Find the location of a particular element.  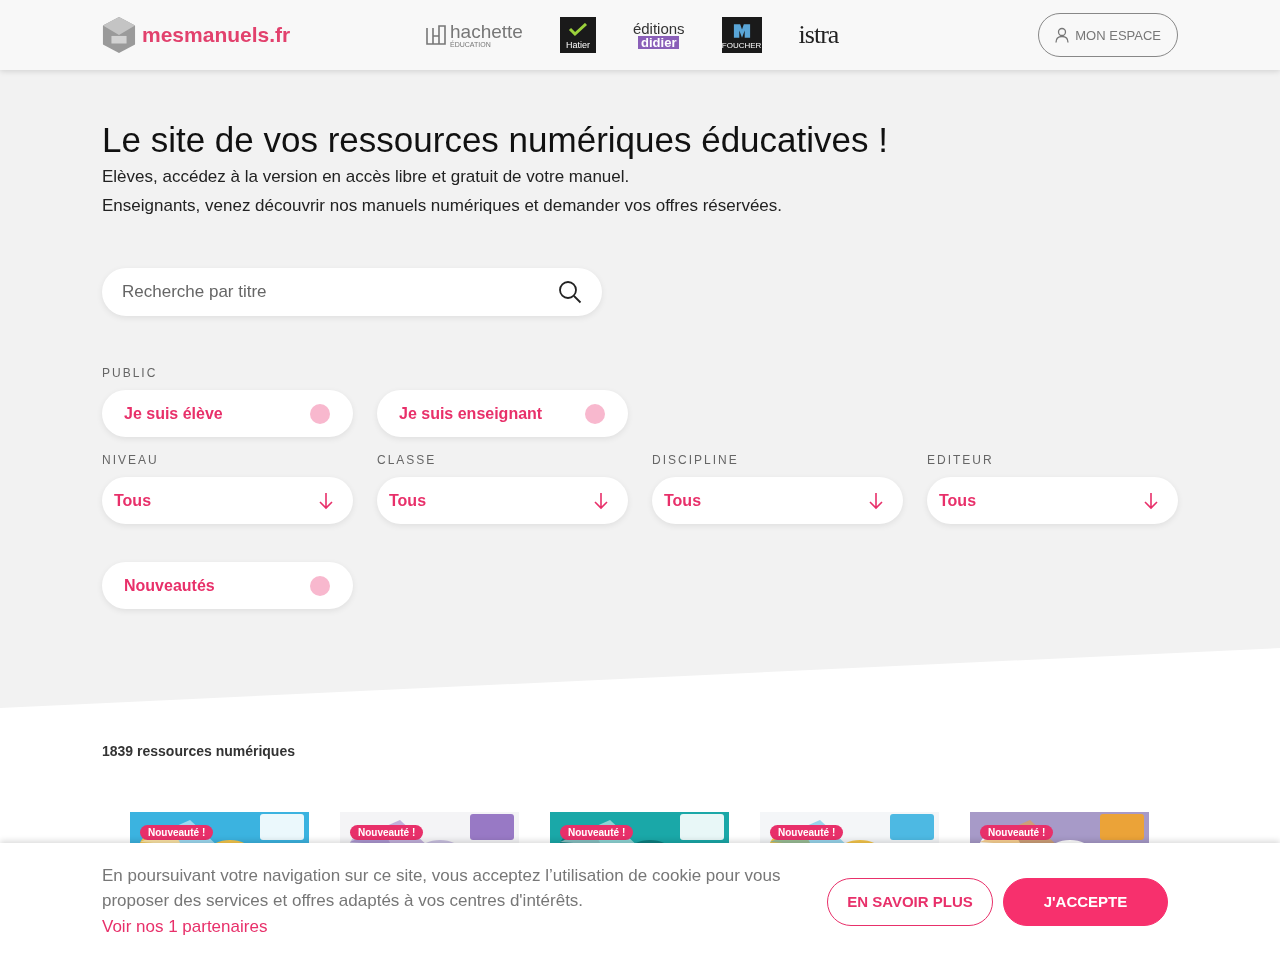

logo-icon is located at coordinates (119, 35).